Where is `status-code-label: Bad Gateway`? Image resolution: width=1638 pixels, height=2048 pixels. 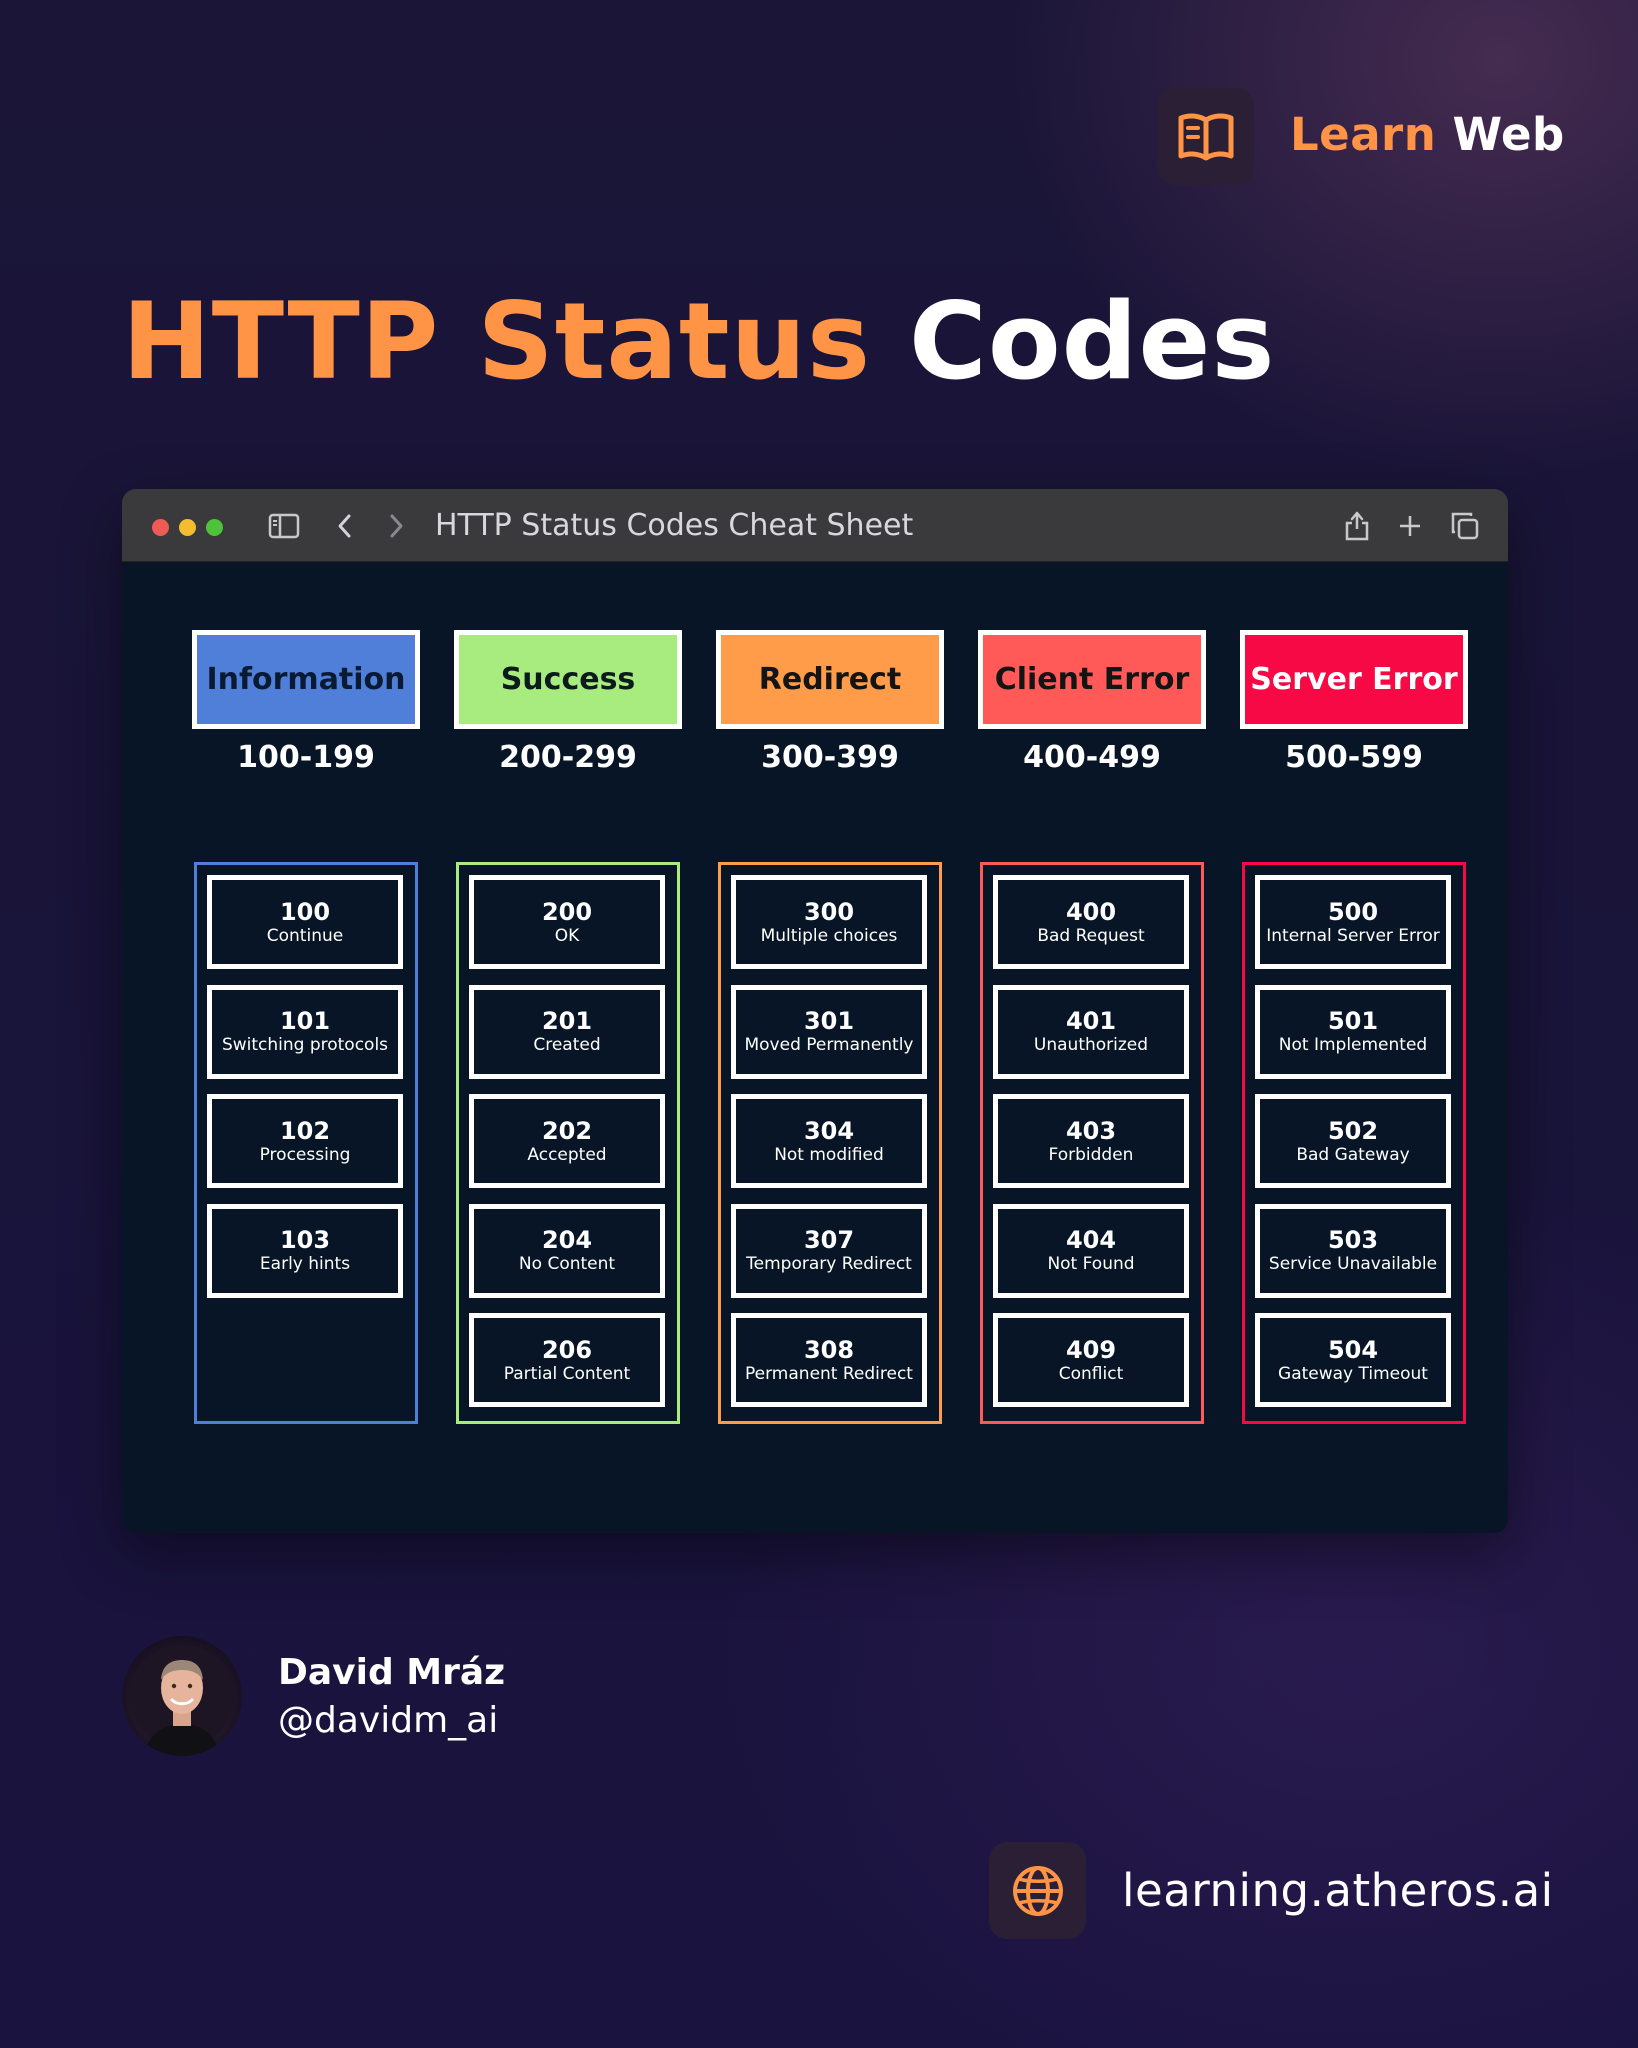 status-code-label: Bad Gateway is located at coordinates (1353, 1154).